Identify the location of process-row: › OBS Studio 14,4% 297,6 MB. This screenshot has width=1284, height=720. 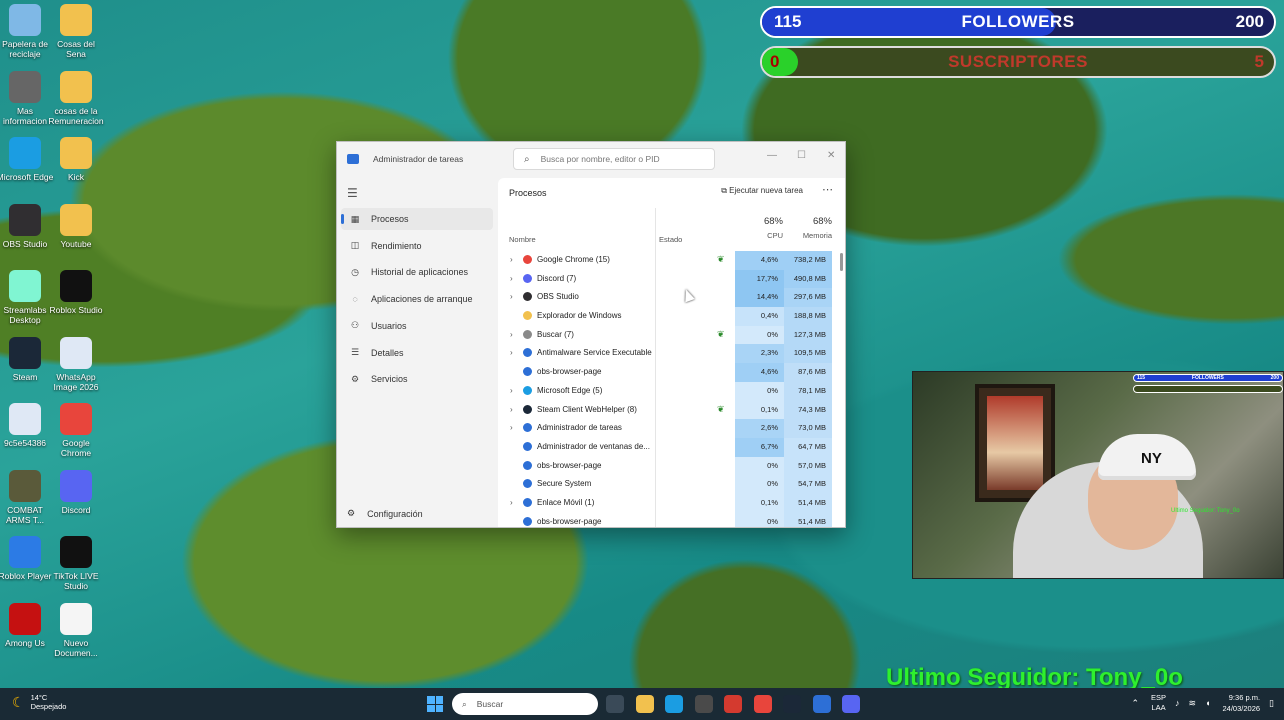
(671, 298).